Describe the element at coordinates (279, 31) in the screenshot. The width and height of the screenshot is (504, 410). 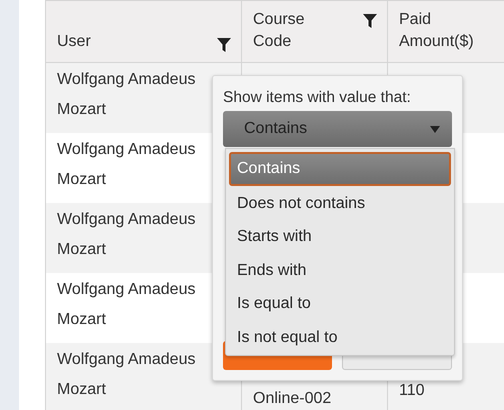
I see `column-label: Course Code` at that location.